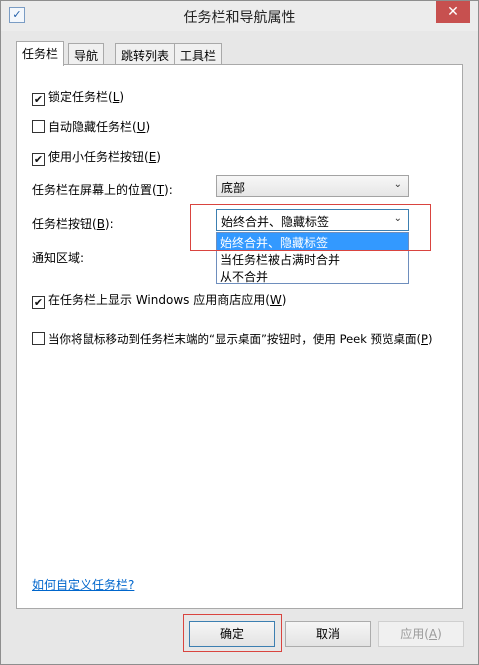  I want to click on window-title: 任务栏和导航属性, so click(239, 18).